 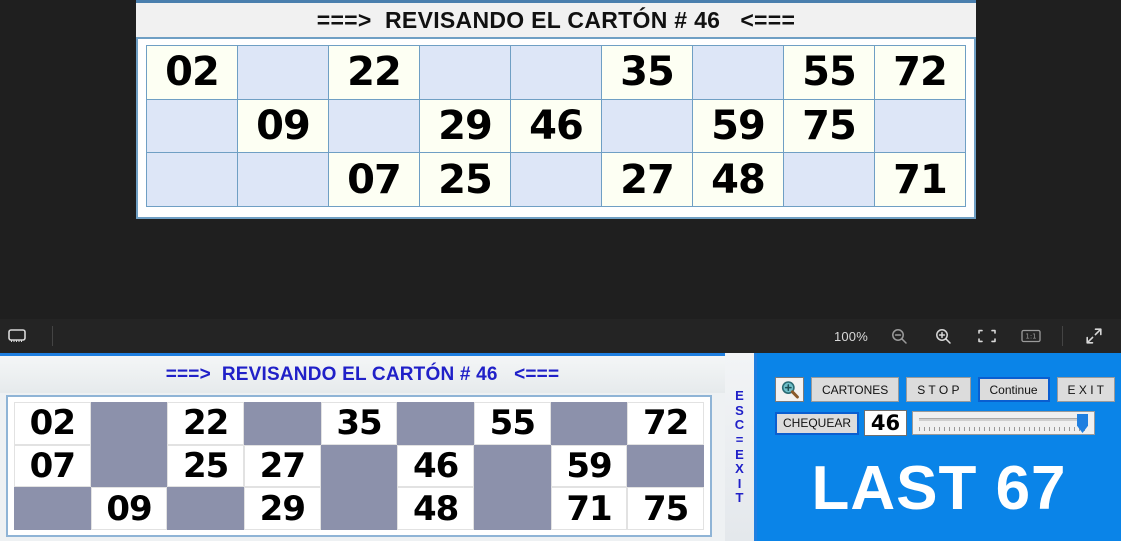 What do you see at coordinates (1004, 423) in the screenshot?
I see `speed-slider` at bounding box center [1004, 423].